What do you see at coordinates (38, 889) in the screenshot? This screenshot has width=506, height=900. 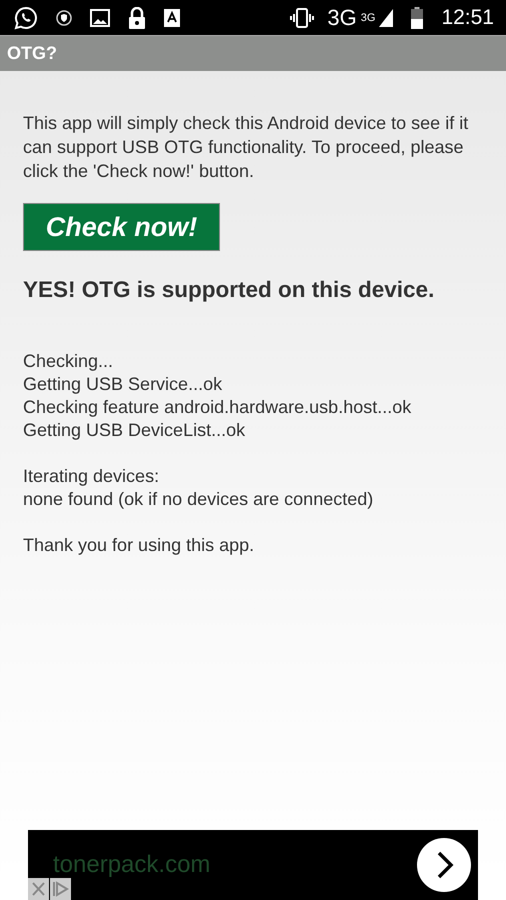 I see `close-icon` at bounding box center [38, 889].